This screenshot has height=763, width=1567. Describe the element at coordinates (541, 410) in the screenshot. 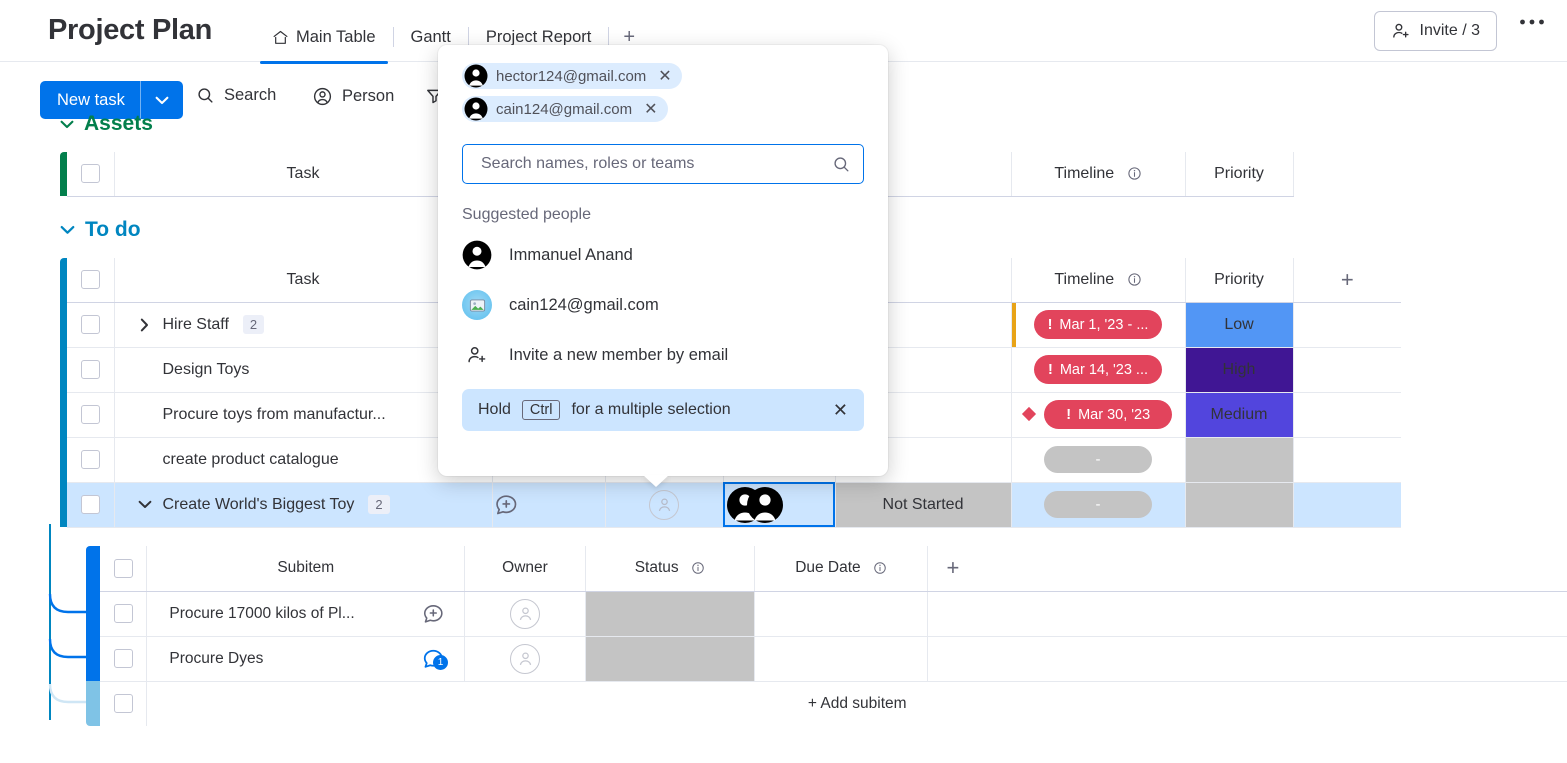

I see `ctrl-key-badge: Ctrl` at that location.